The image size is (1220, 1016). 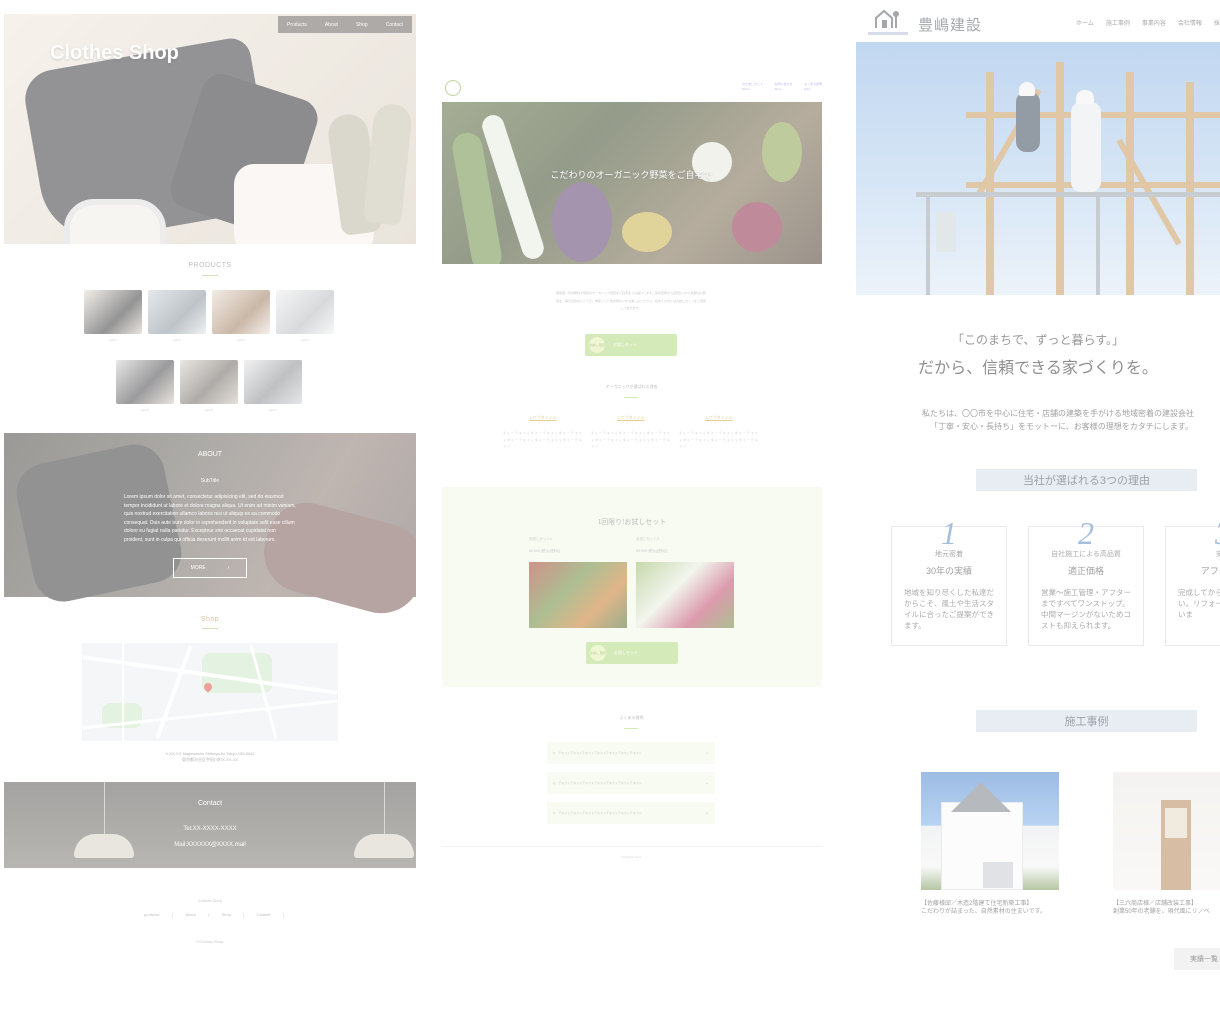 I want to click on reason-number: 2, so click(x=1086, y=533).